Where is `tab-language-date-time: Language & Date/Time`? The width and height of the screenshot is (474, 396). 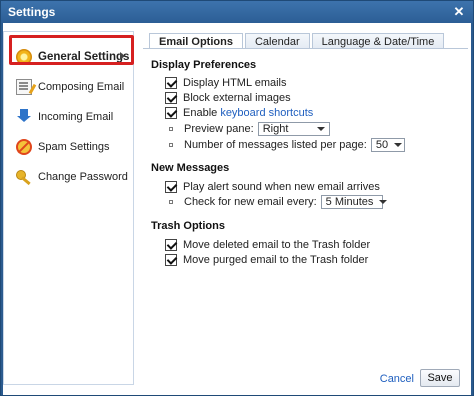 tab-language-date-time: Language & Date/Time is located at coordinates (378, 41).